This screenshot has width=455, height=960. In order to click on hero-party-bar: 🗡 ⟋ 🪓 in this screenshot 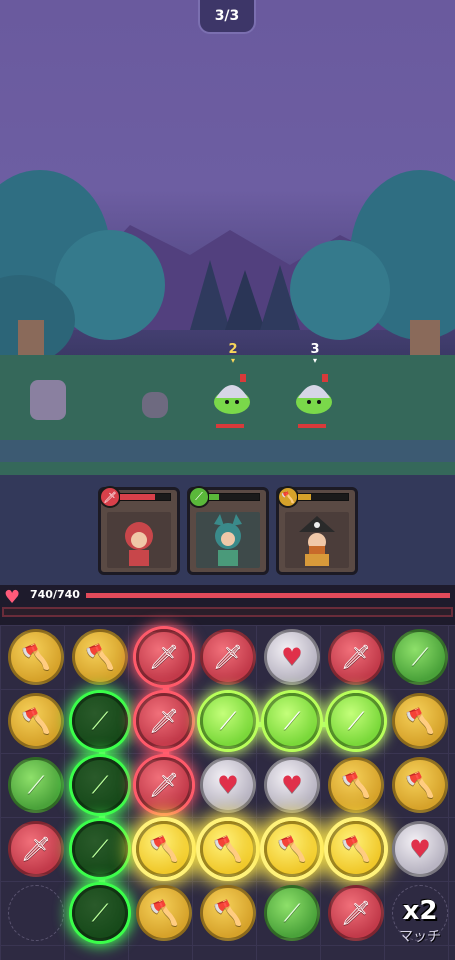, I will do `click(227, 530)`.